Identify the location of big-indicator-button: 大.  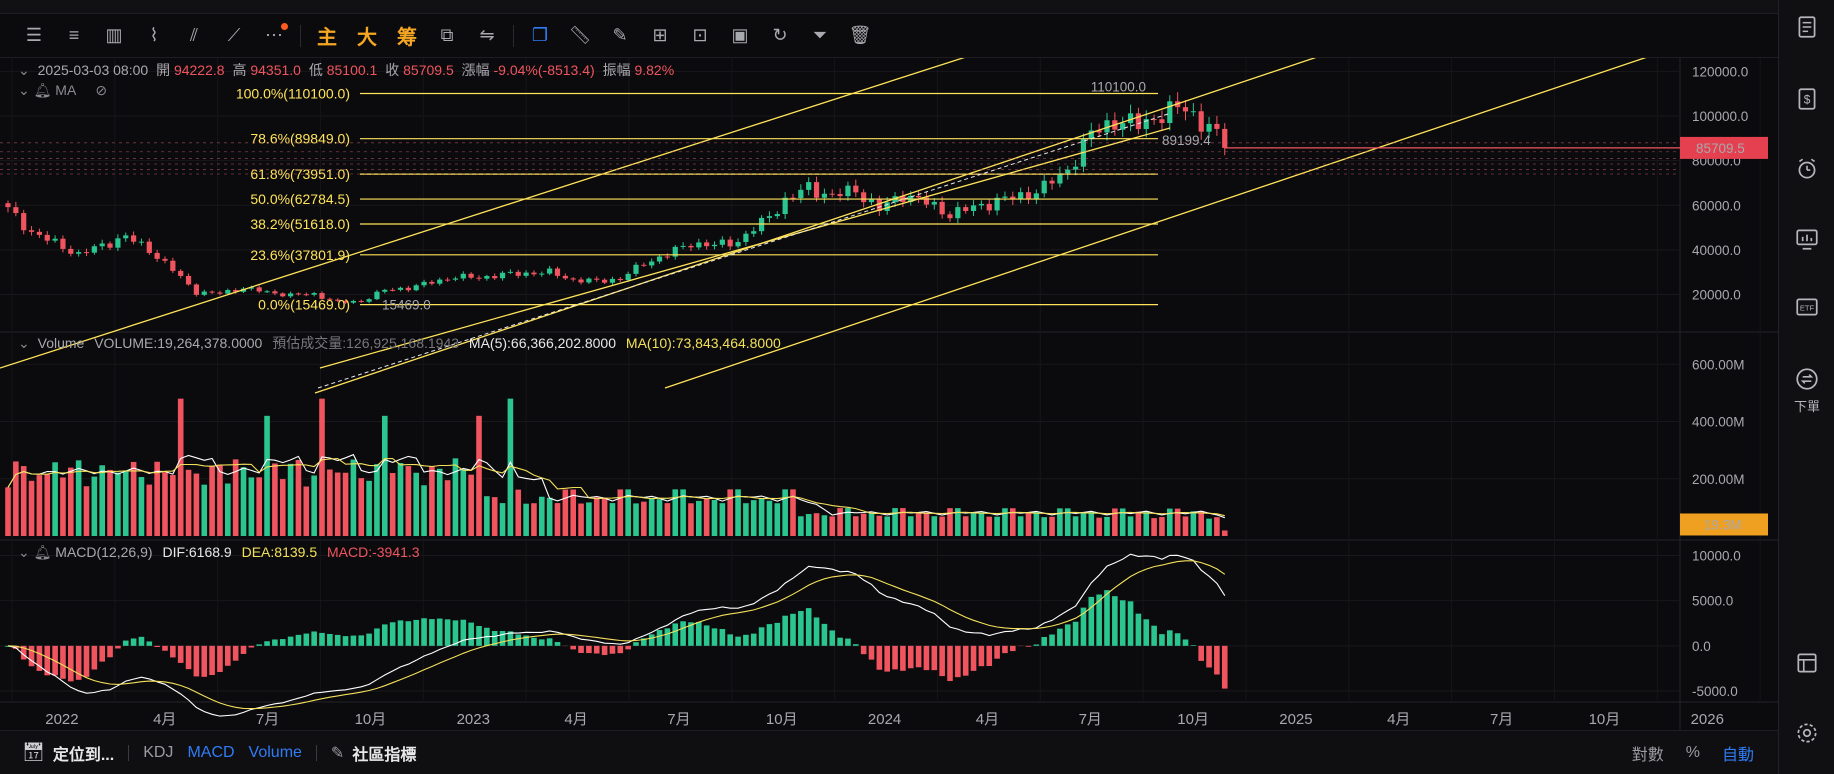
(367, 36).